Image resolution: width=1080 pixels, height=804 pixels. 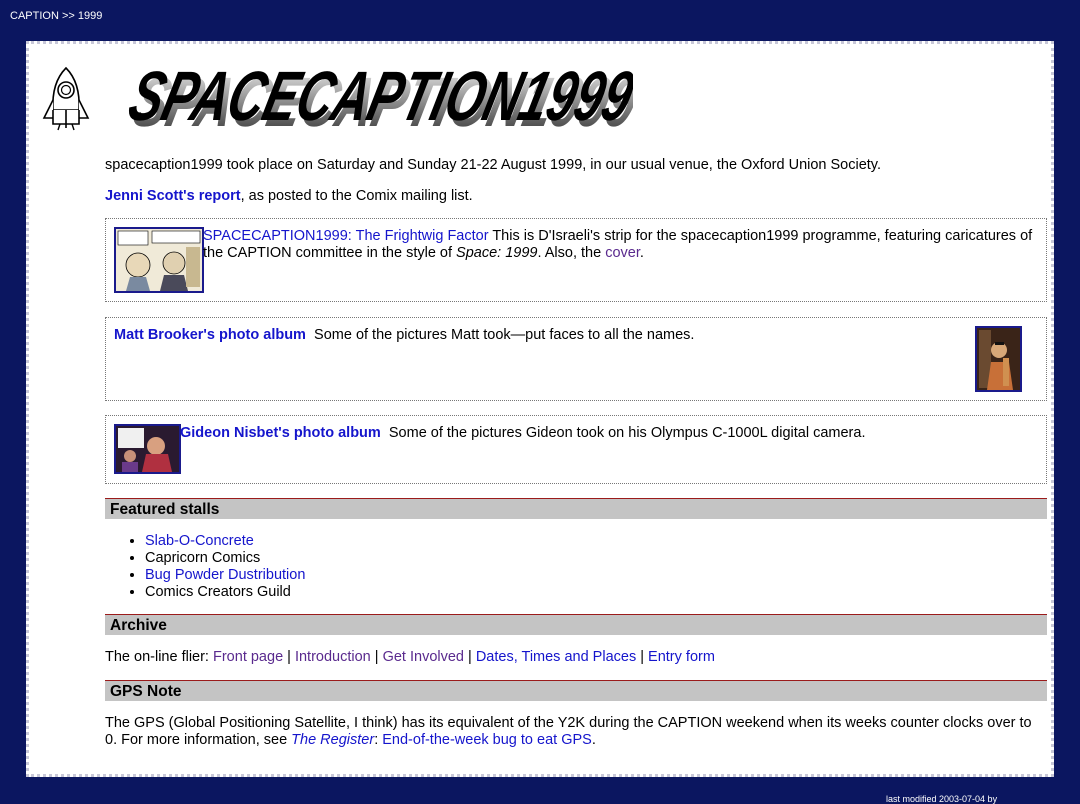 I want to click on gps-bug-article-link: End-of-the-week bug to eat GPS, so click(x=487, y=740).